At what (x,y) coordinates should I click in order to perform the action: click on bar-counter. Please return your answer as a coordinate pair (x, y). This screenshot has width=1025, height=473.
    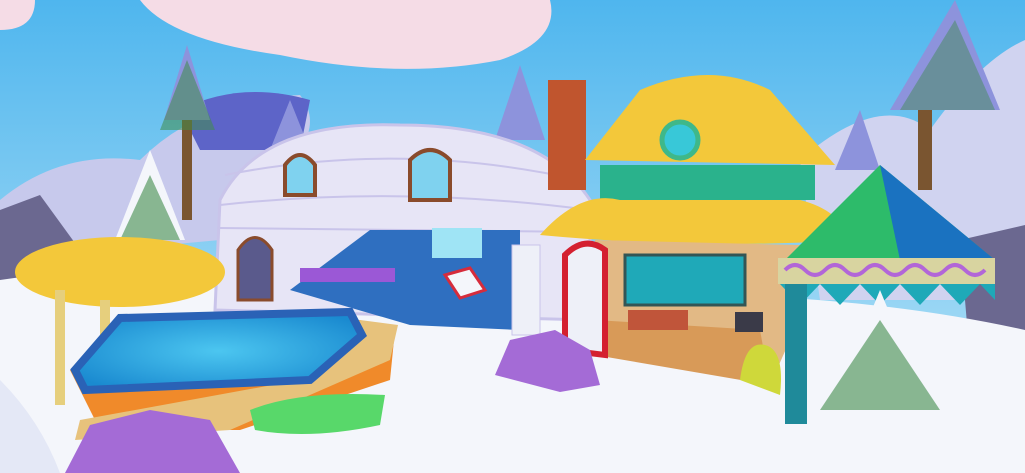
    Looking at the image, I should click on (347, 275).